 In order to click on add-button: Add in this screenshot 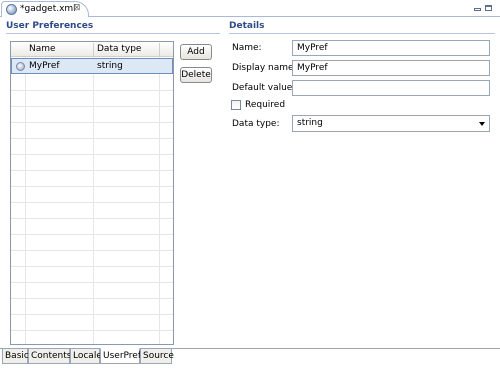, I will do `click(196, 52)`.